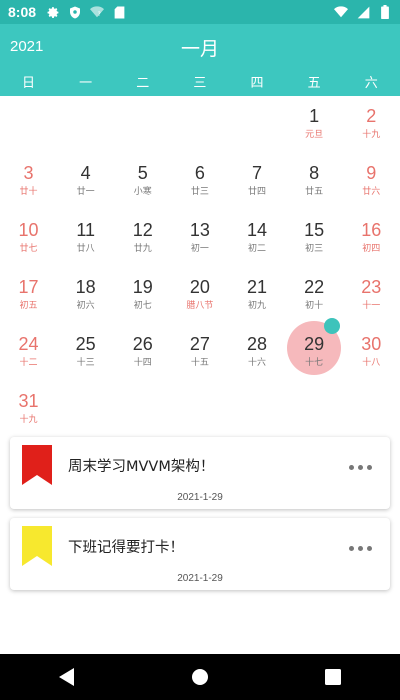 The width and height of the screenshot is (400, 700). What do you see at coordinates (257, 287) in the screenshot?
I see `day-number: 21` at bounding box center [257, 287].